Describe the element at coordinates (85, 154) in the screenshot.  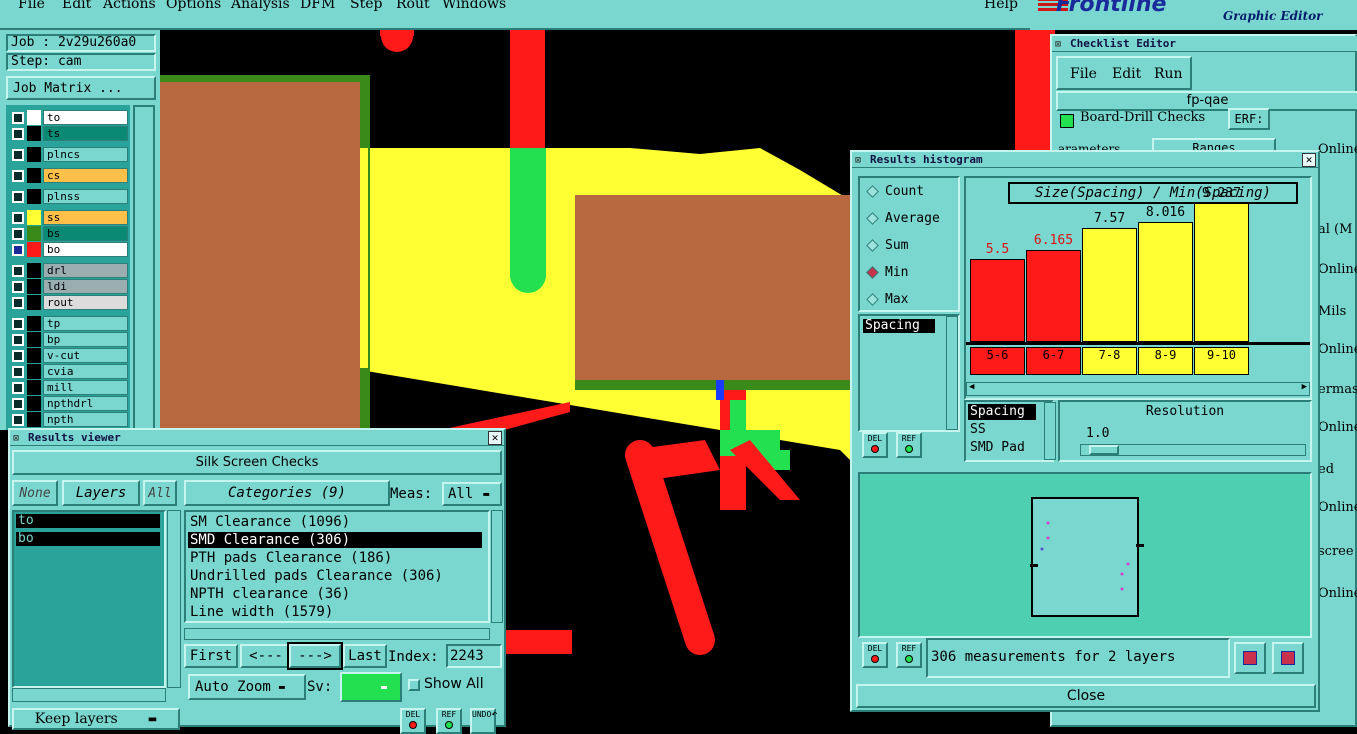
I see `layer-name: plncs` at that location.